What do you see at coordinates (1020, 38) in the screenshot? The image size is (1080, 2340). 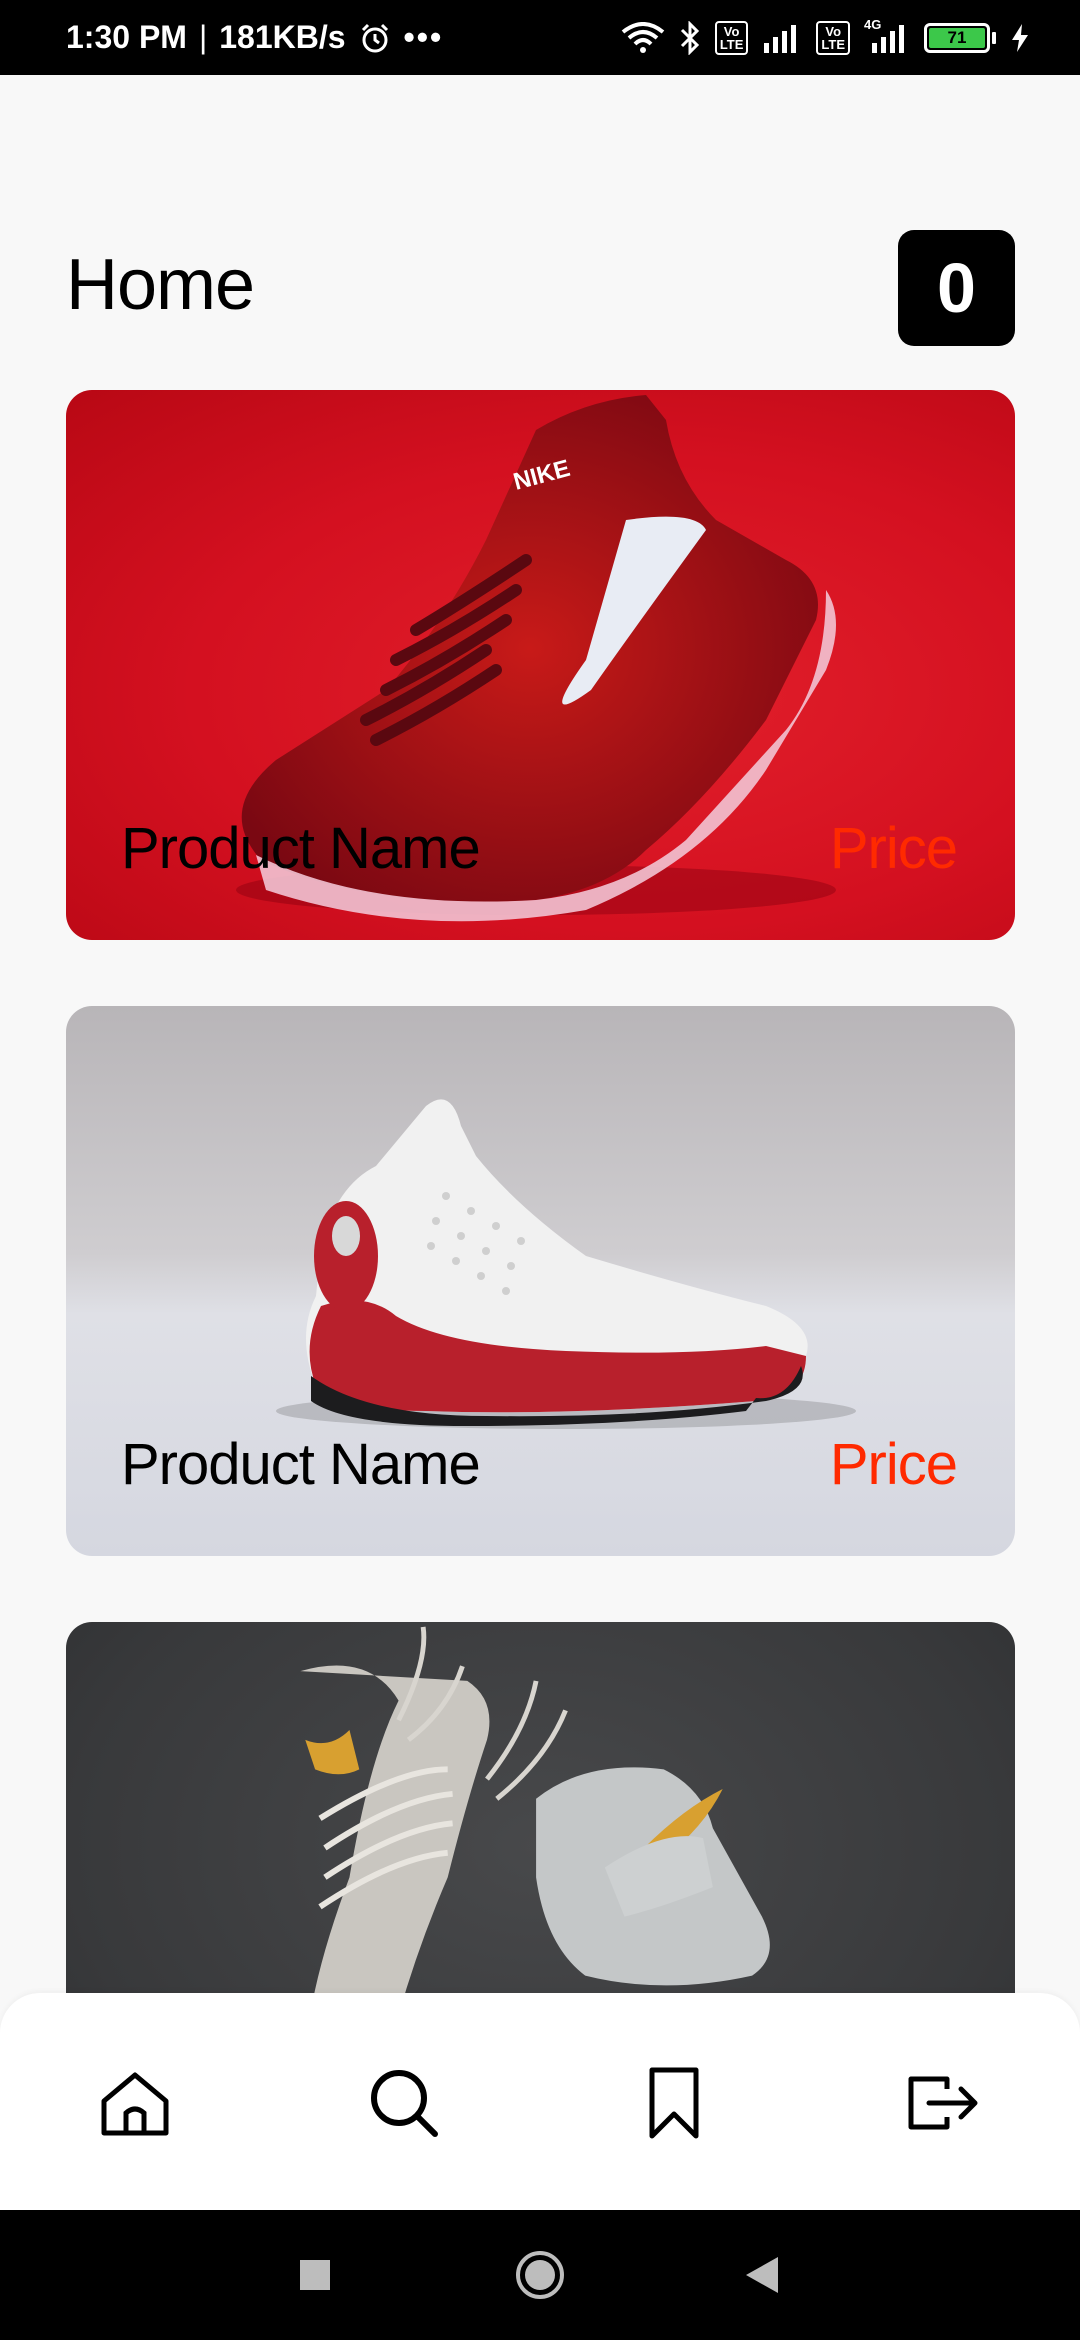 I see `charging-icon` at bounding box center [1020, 38].